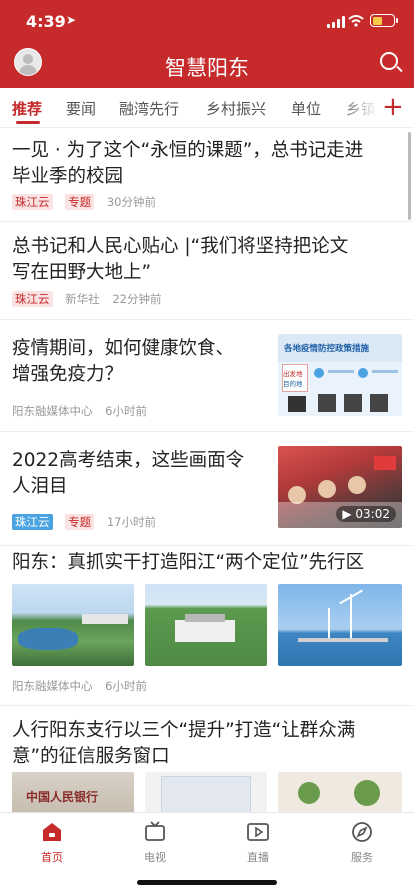 Image resolution: width=414 pixels, height=896 pixels. Describe the element at coordinates (389, 61) in the screenshot. I see `search-icon` at that location.